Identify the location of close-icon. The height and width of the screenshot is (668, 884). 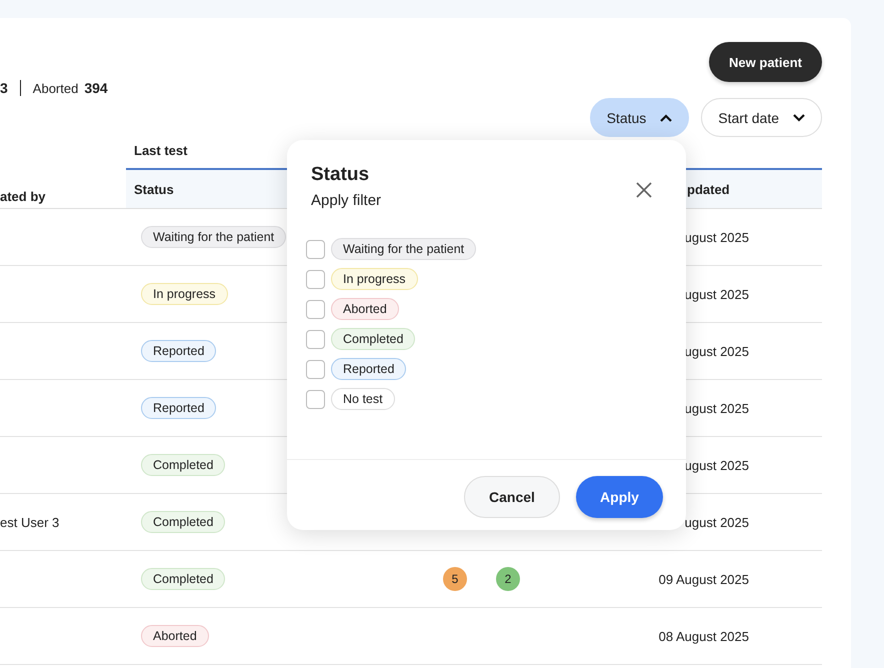
(644, 190).